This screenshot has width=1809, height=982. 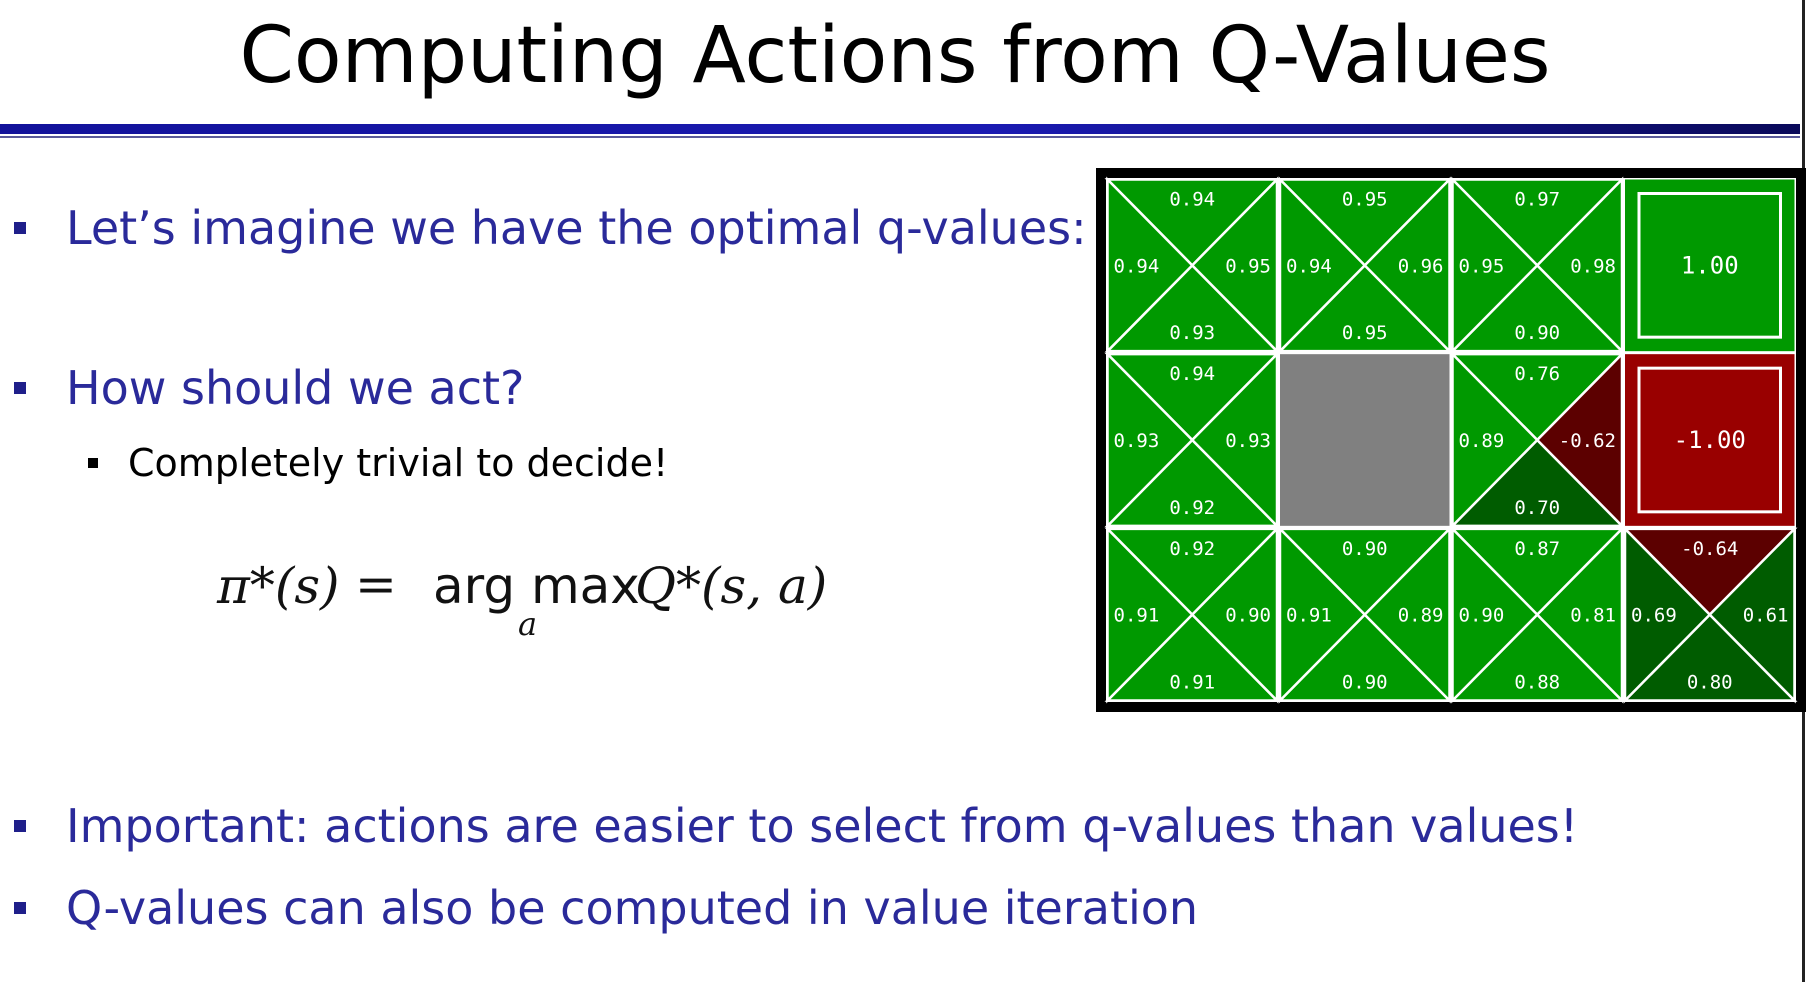 I want to click on q-value-east: 0.96, so click(x=1421, y=266).